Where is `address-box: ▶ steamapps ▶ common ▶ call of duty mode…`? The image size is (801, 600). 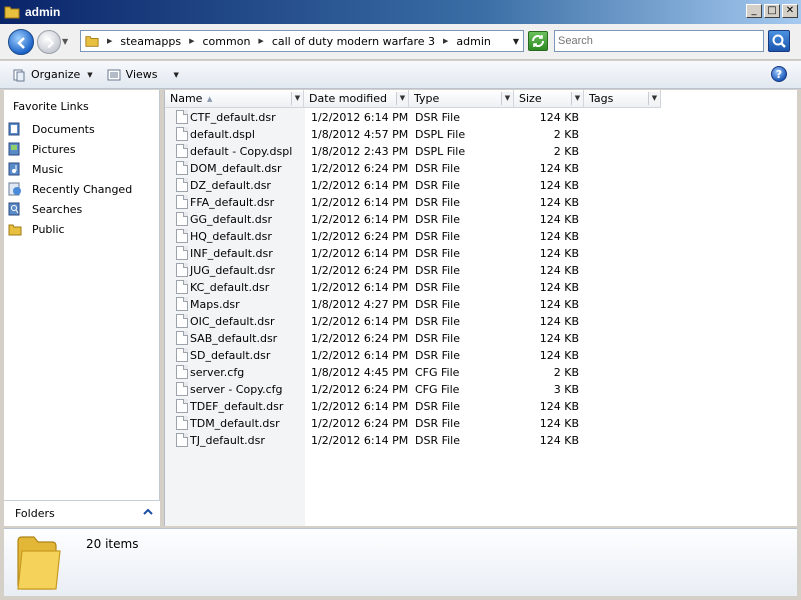
address-box: ▶ steamapps ▶ common ▶ call of duty mode… is located at coordinates (302, 41).